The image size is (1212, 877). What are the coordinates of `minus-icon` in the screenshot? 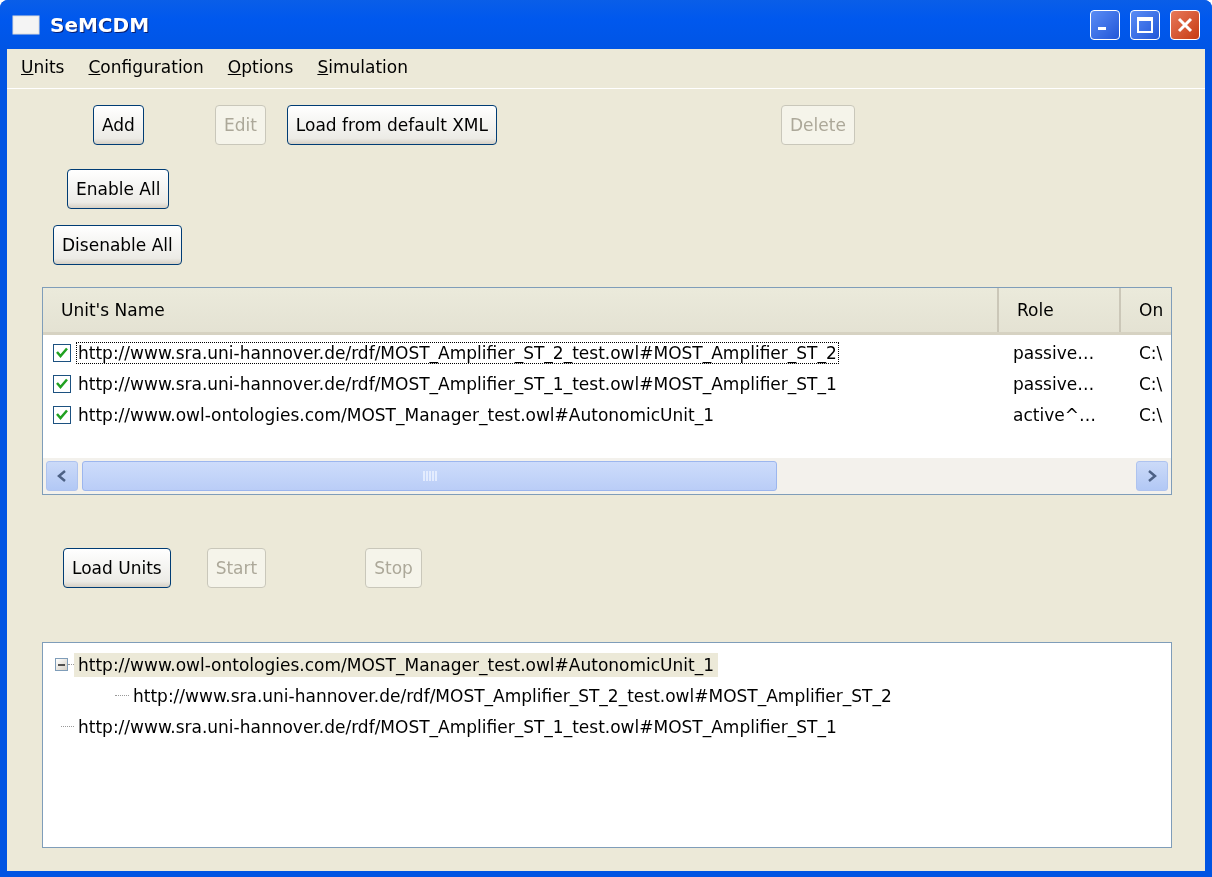 It's located at (61, 664).